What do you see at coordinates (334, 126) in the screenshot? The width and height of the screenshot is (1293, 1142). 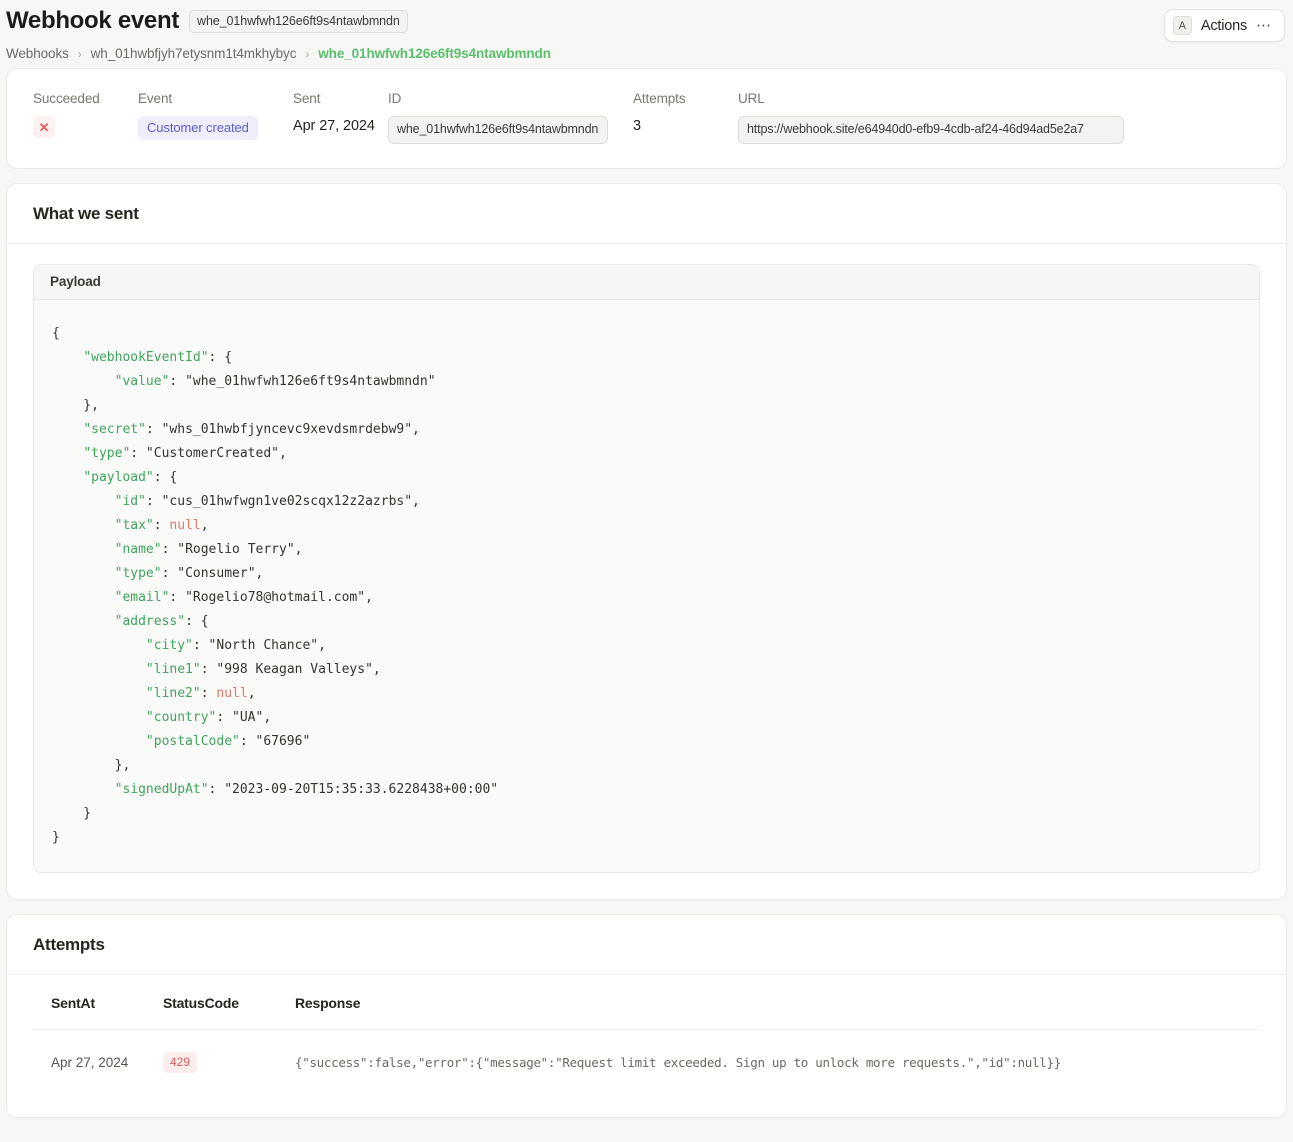 I see `summary-value-sent: Apr 27, 2024` at bounding box center [334, 126].